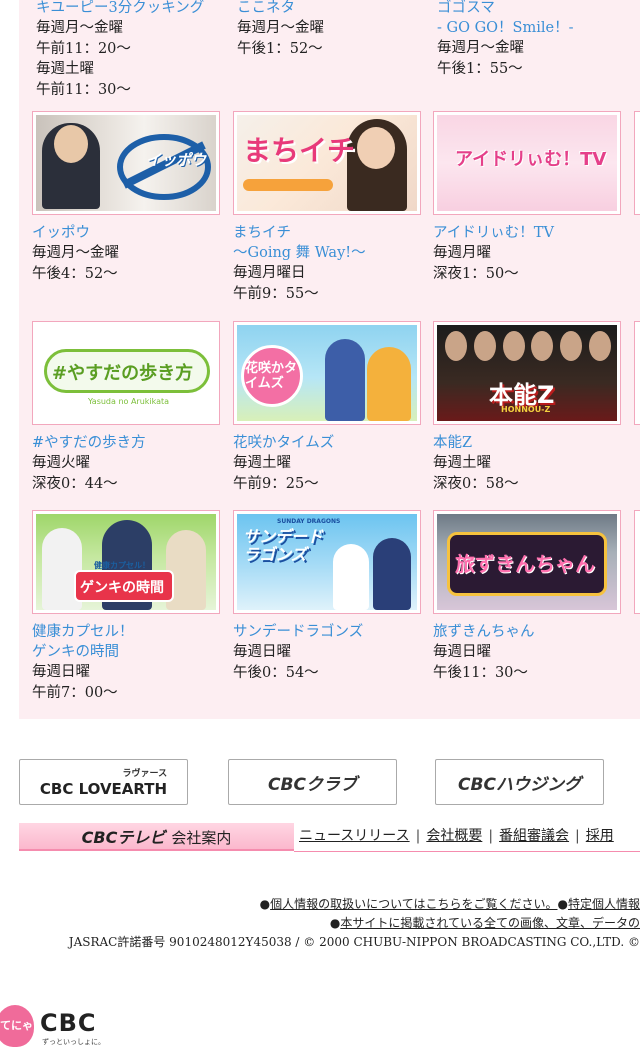 The width and height of the screenshot is (640, 1049). What do you see at coordinates (16, 1025) in the screenshot?
I see `mascot-text: てにゃ` at bounding box center [16, 1025].